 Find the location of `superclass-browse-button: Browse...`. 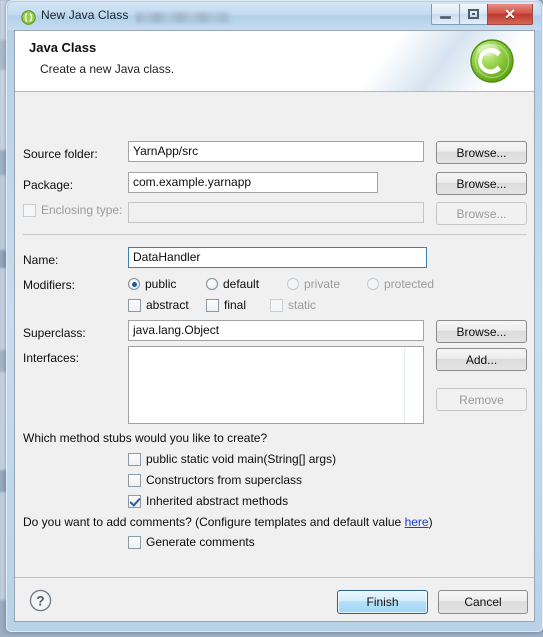

superclass-browse-button: Browse... is located at coordinates (481, 331).